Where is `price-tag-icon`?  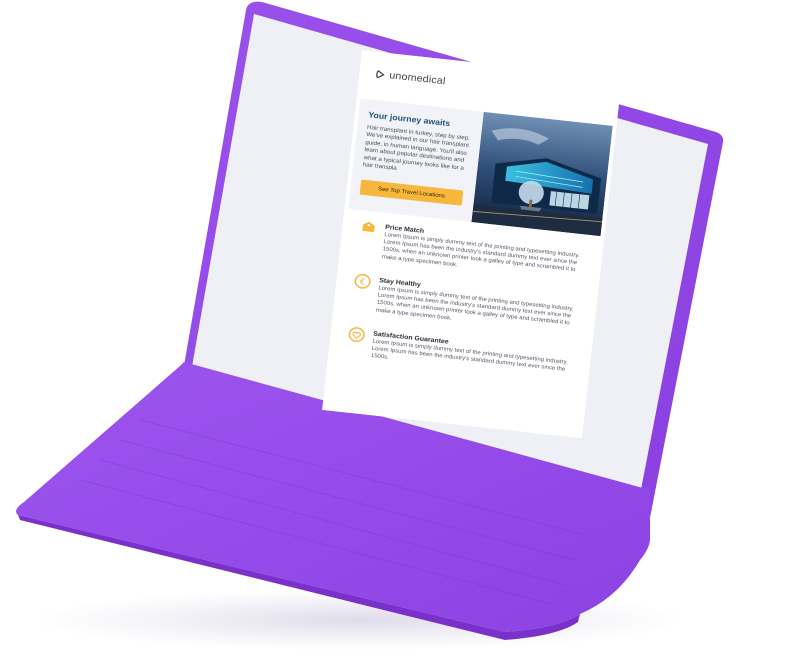 price-tag-icon is located at coordinates (368, 227).